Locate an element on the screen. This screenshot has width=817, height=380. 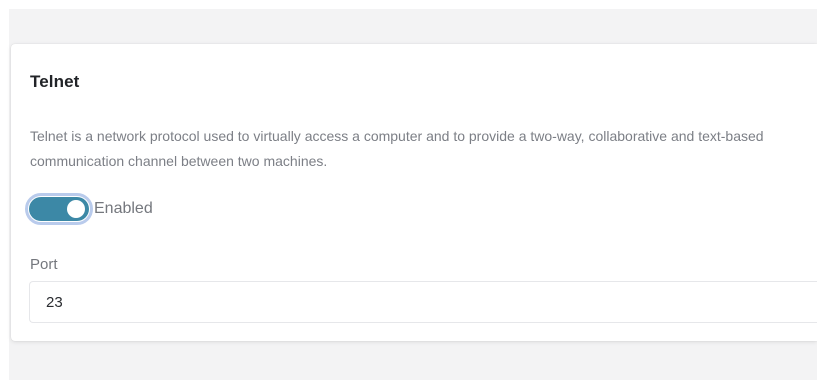
toggle-track is located at coordinates (59, 209).